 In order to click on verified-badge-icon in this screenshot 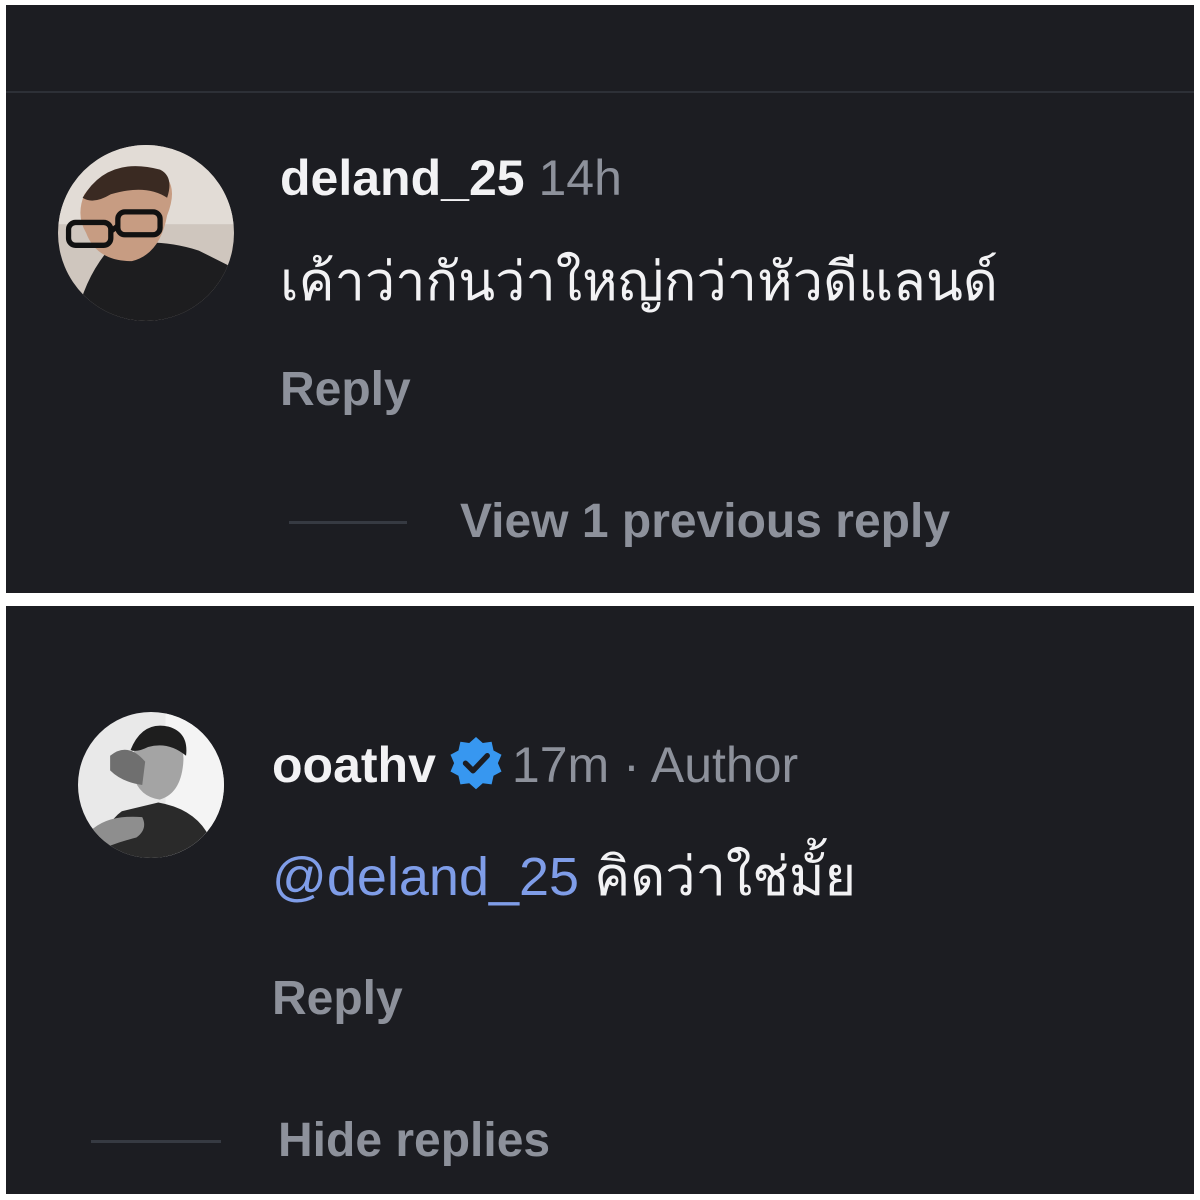, I will do `click(476, 763)`.